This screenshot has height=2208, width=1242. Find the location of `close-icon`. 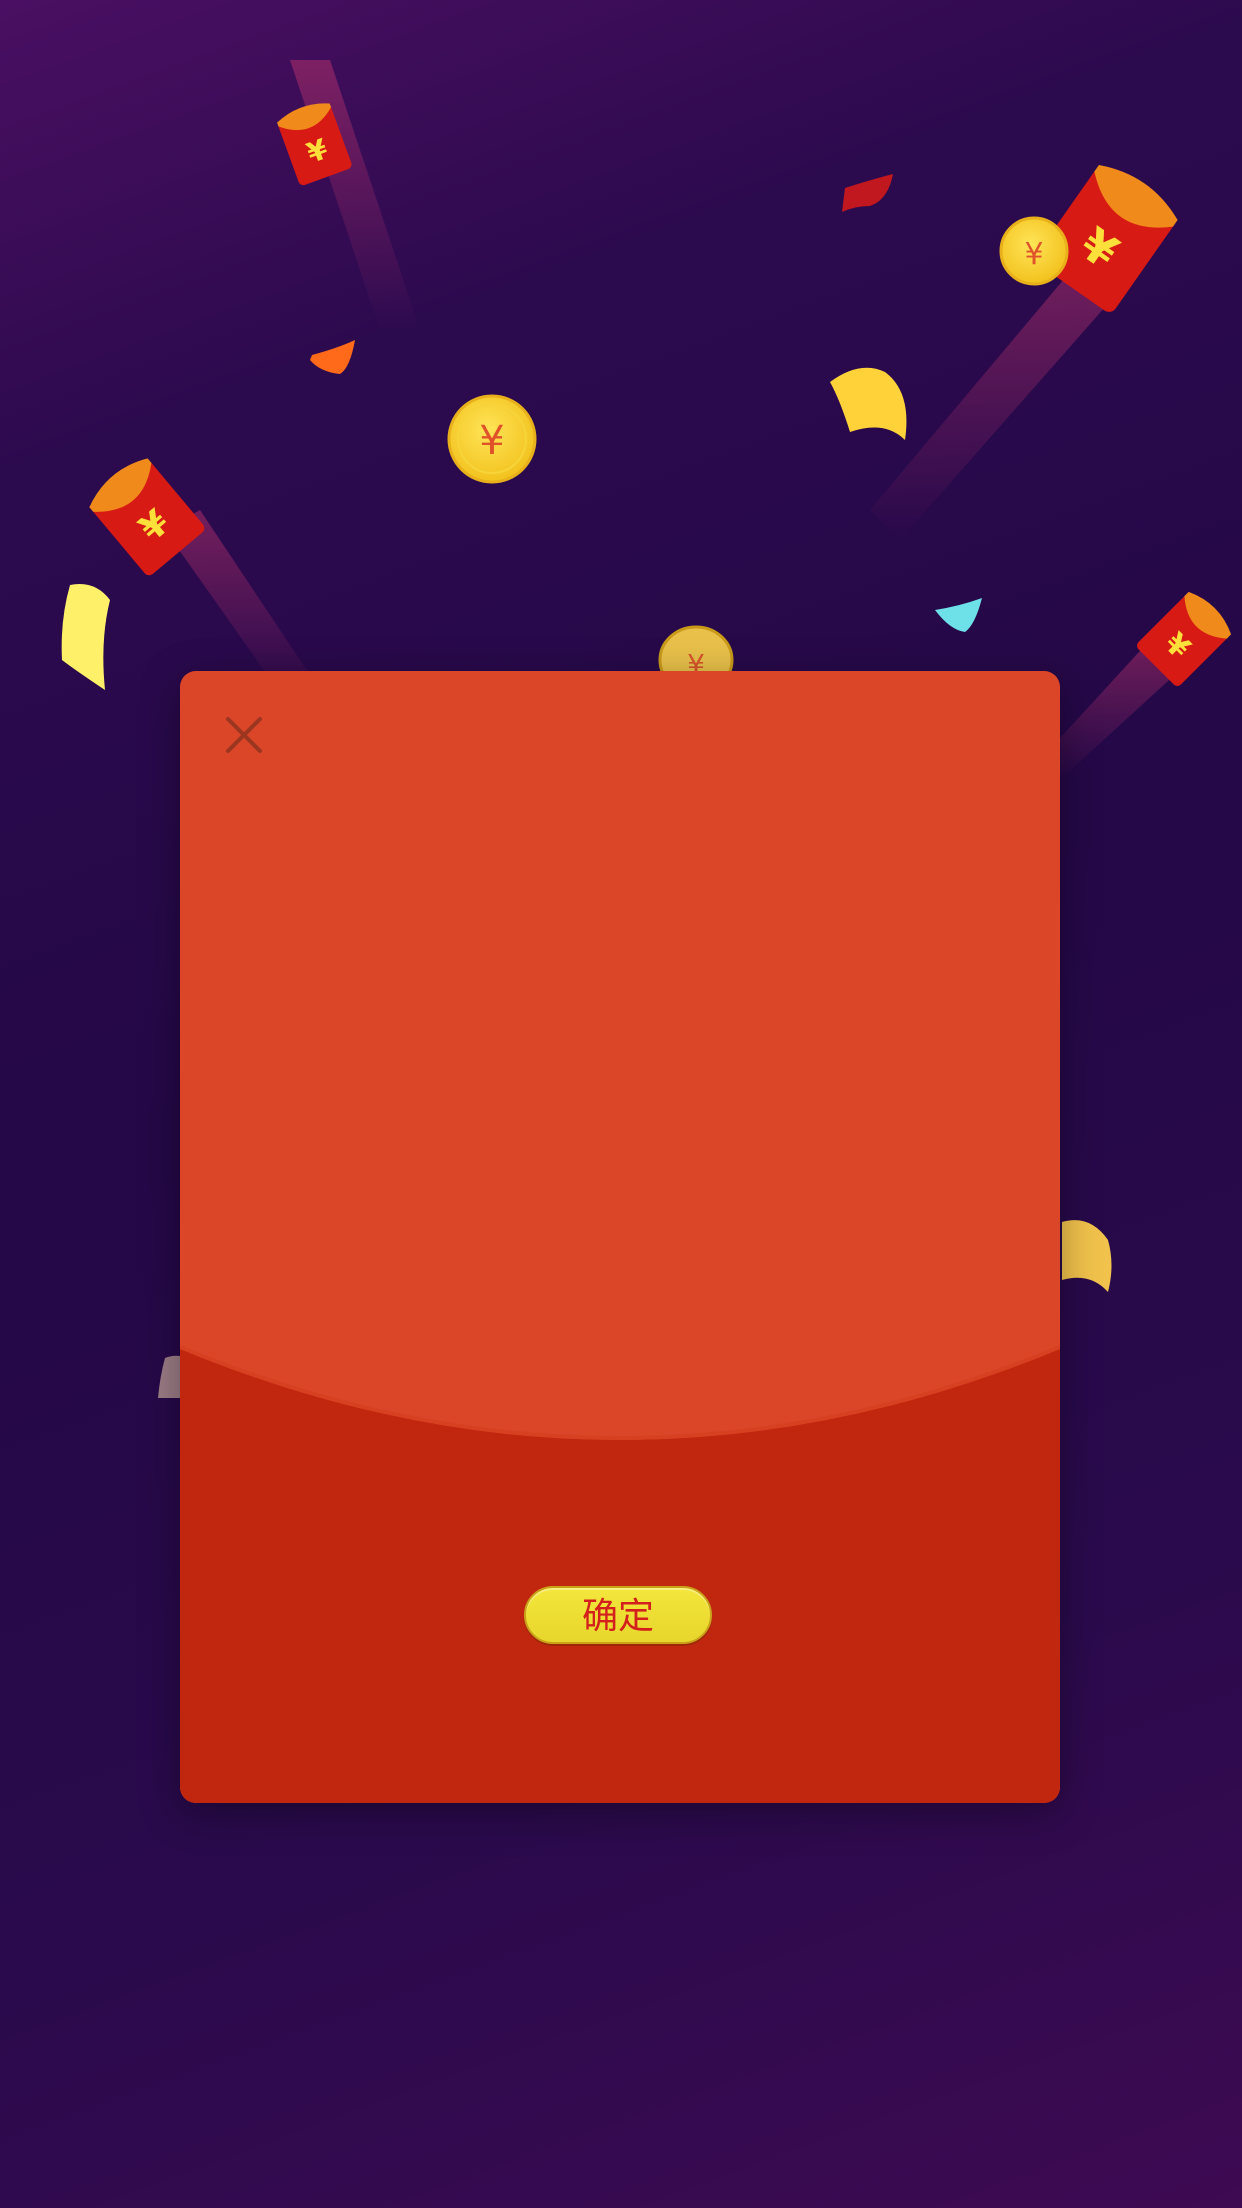

close-icon is located at coordinates (244, 735).